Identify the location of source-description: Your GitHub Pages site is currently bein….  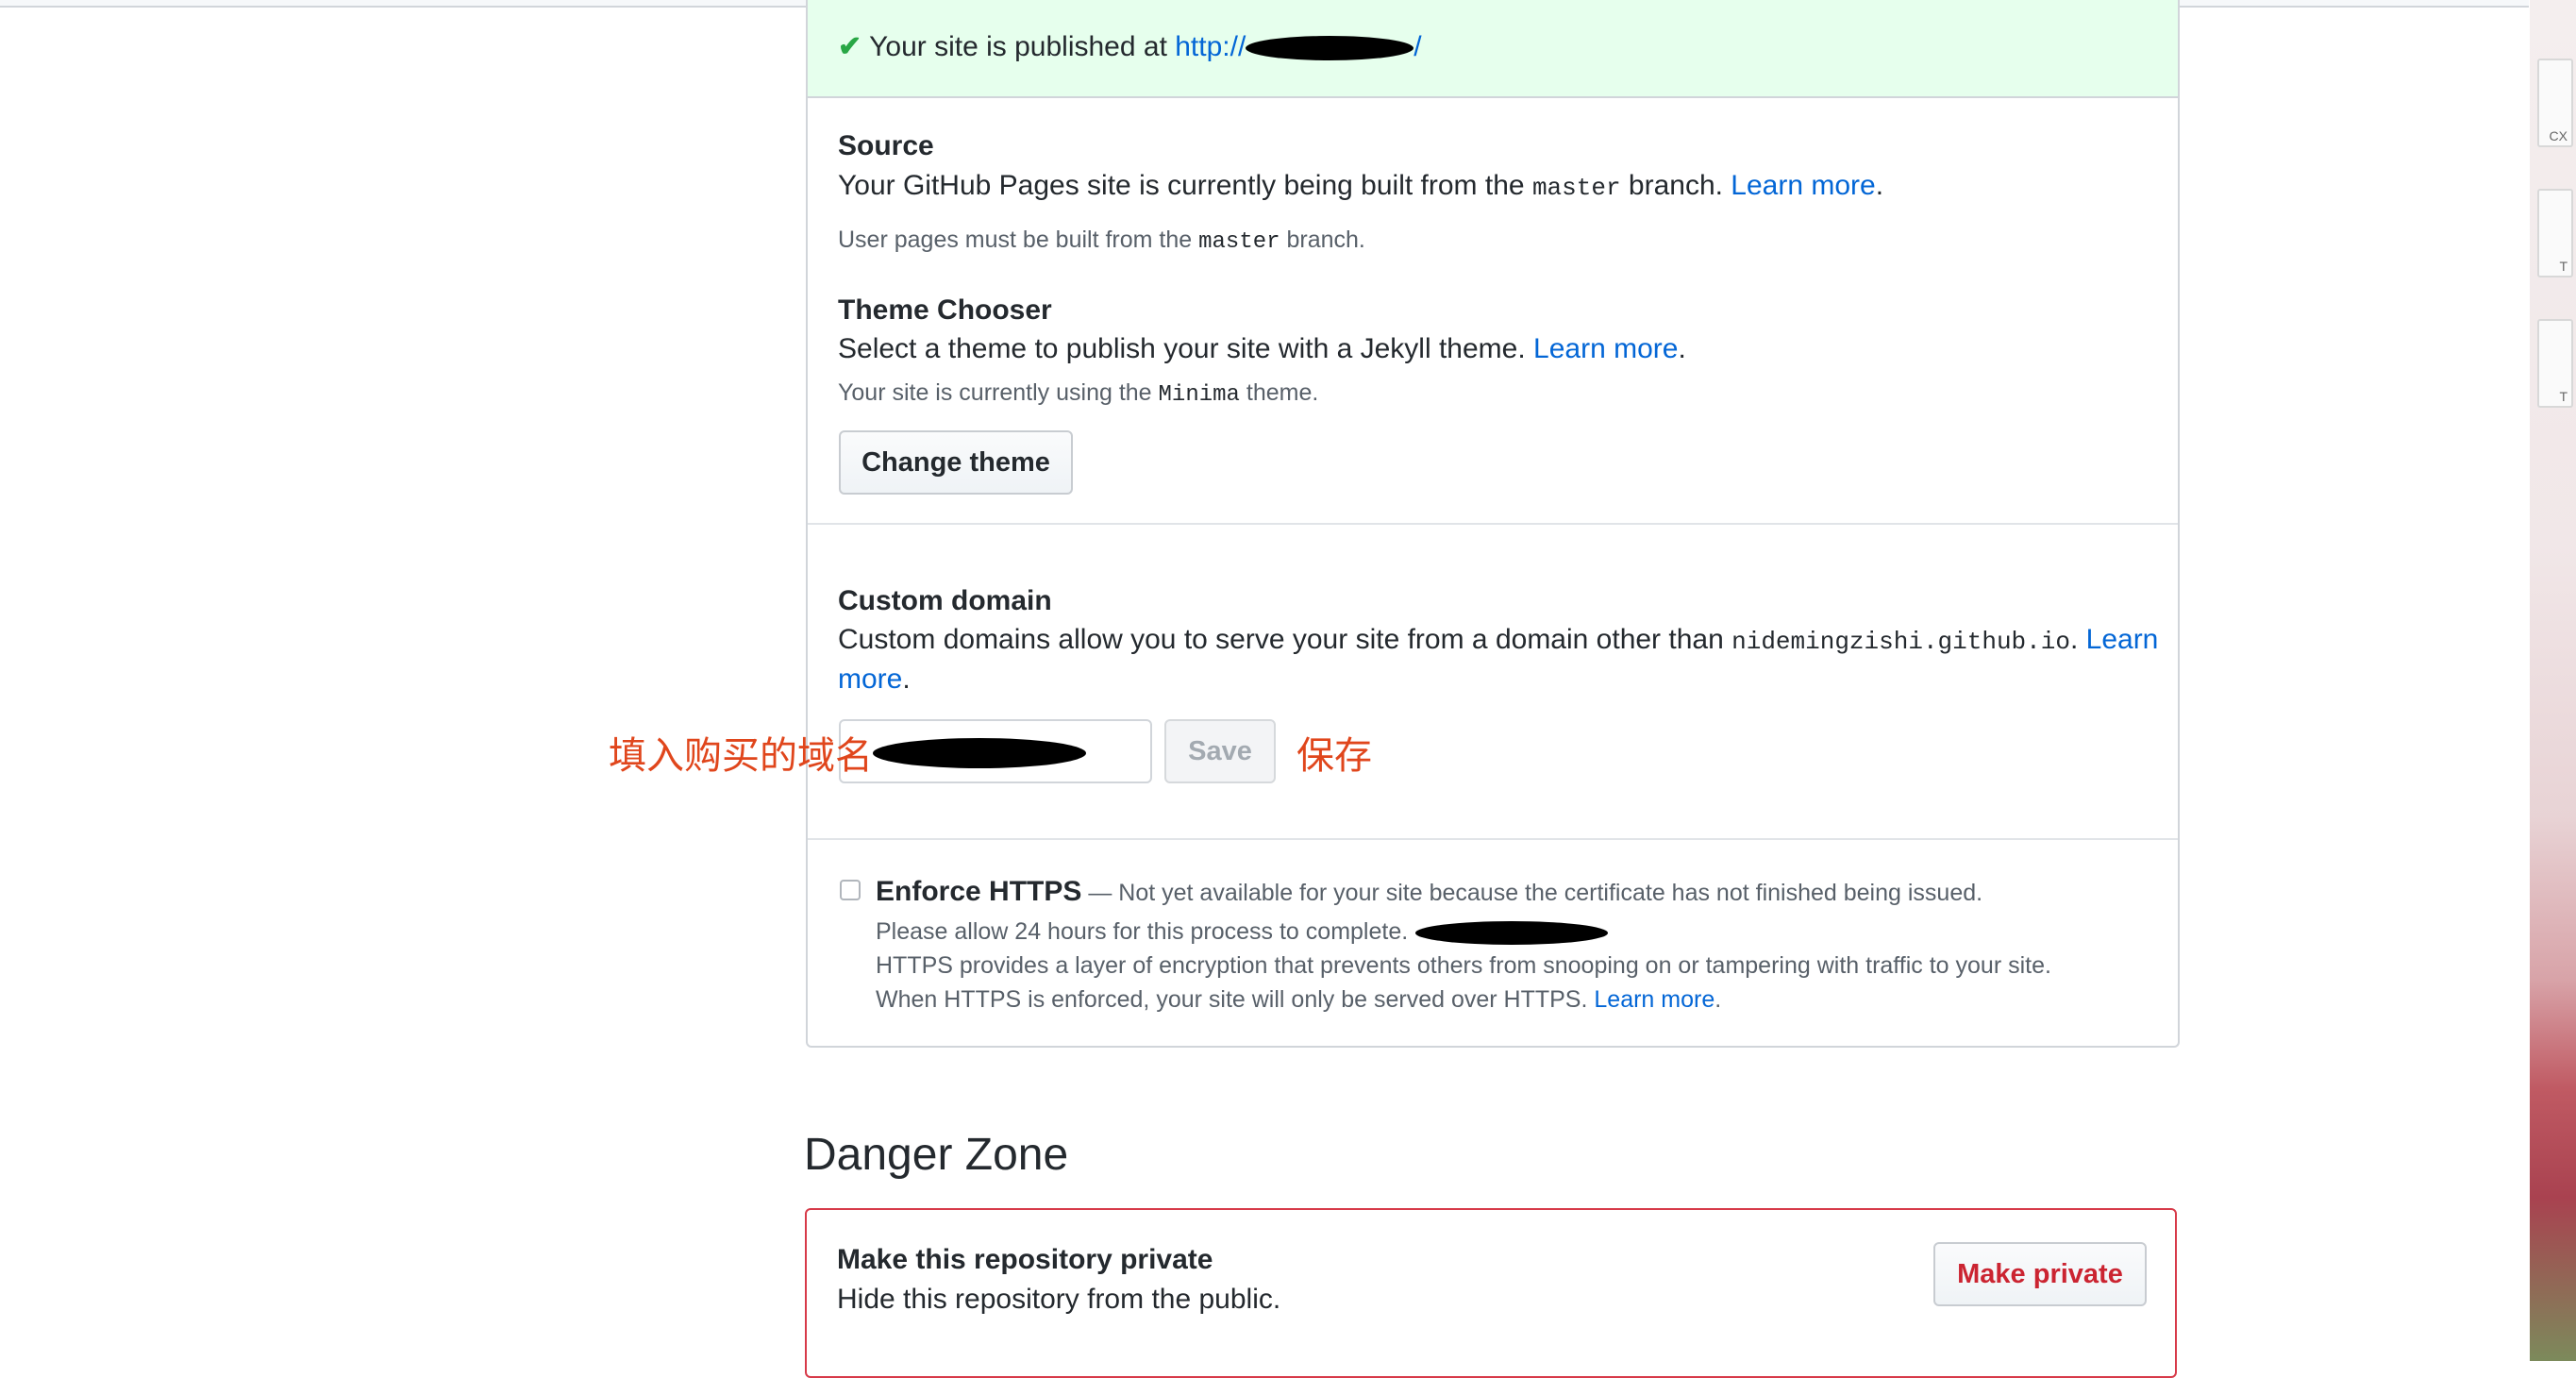
(1361, 186).